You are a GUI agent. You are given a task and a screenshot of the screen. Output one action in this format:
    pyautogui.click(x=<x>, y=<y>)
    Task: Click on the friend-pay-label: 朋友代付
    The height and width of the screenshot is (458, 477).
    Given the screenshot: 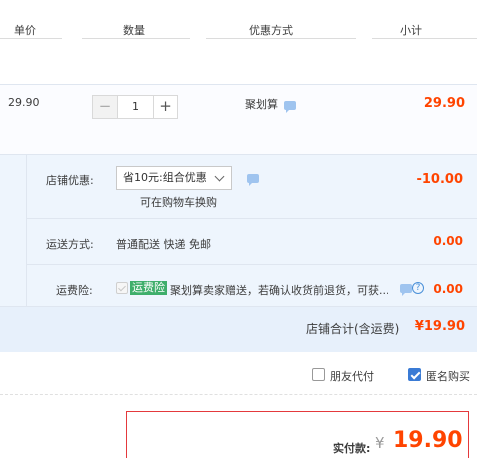 What is the action you would take?
    pyautogui.click(x=352, y=376)
    